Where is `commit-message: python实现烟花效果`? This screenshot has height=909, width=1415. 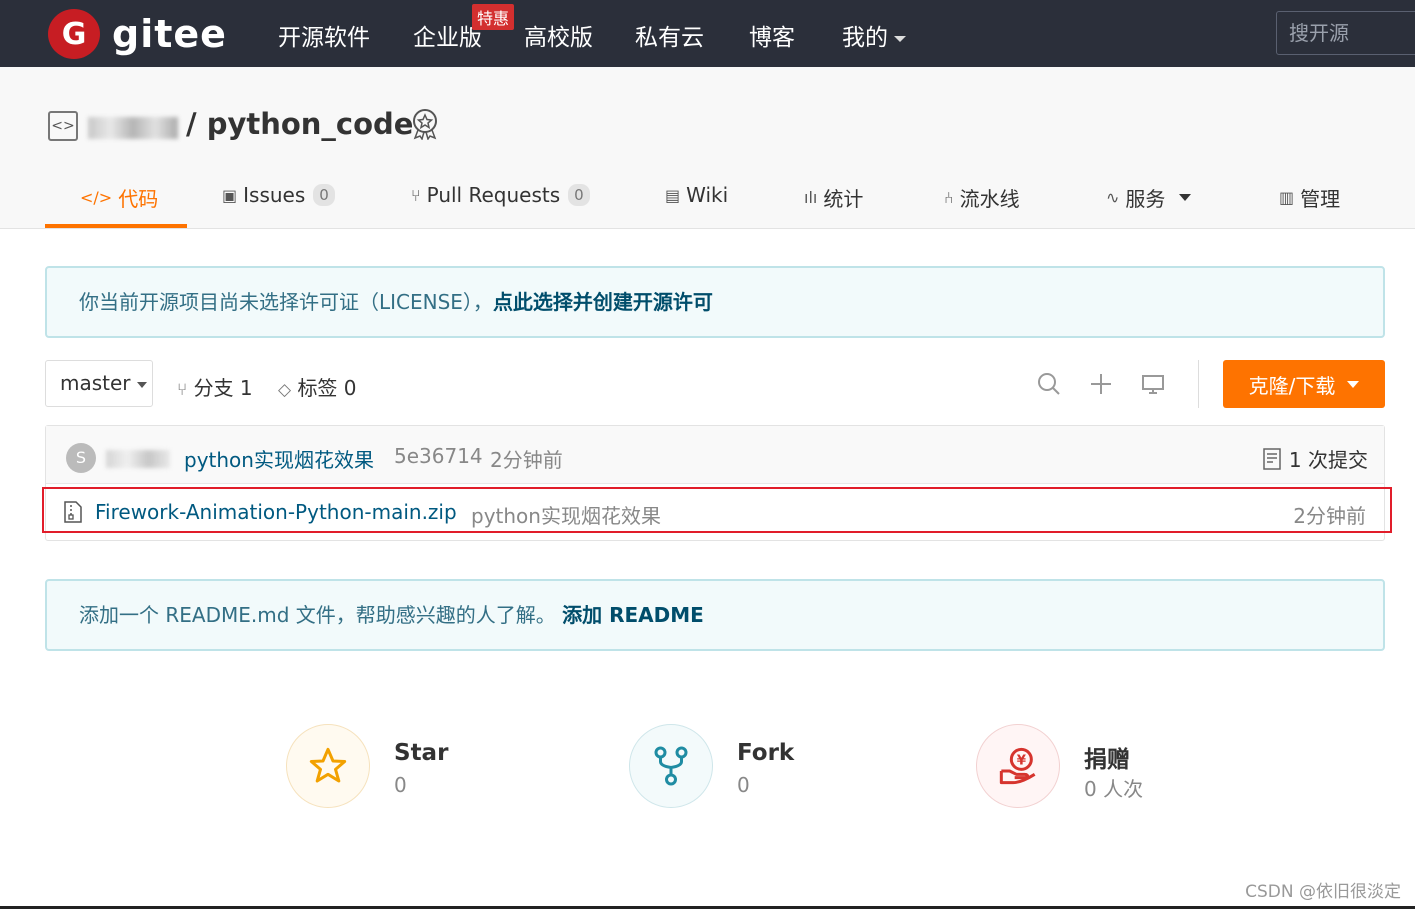
commit-message: python实现烟花效果 is located at coordinates (279, 458).